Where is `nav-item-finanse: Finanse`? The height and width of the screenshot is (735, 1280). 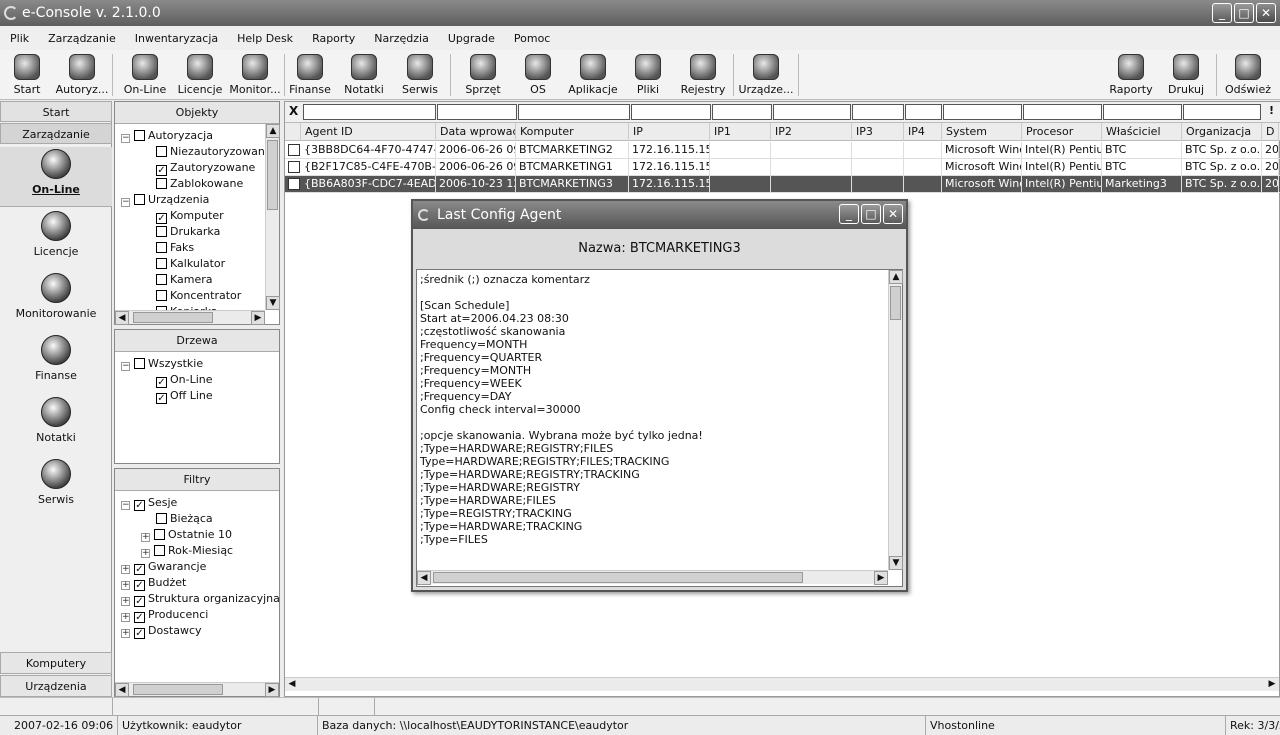
nav-item-finanse: Finanse is located at coordinates (56, 365).